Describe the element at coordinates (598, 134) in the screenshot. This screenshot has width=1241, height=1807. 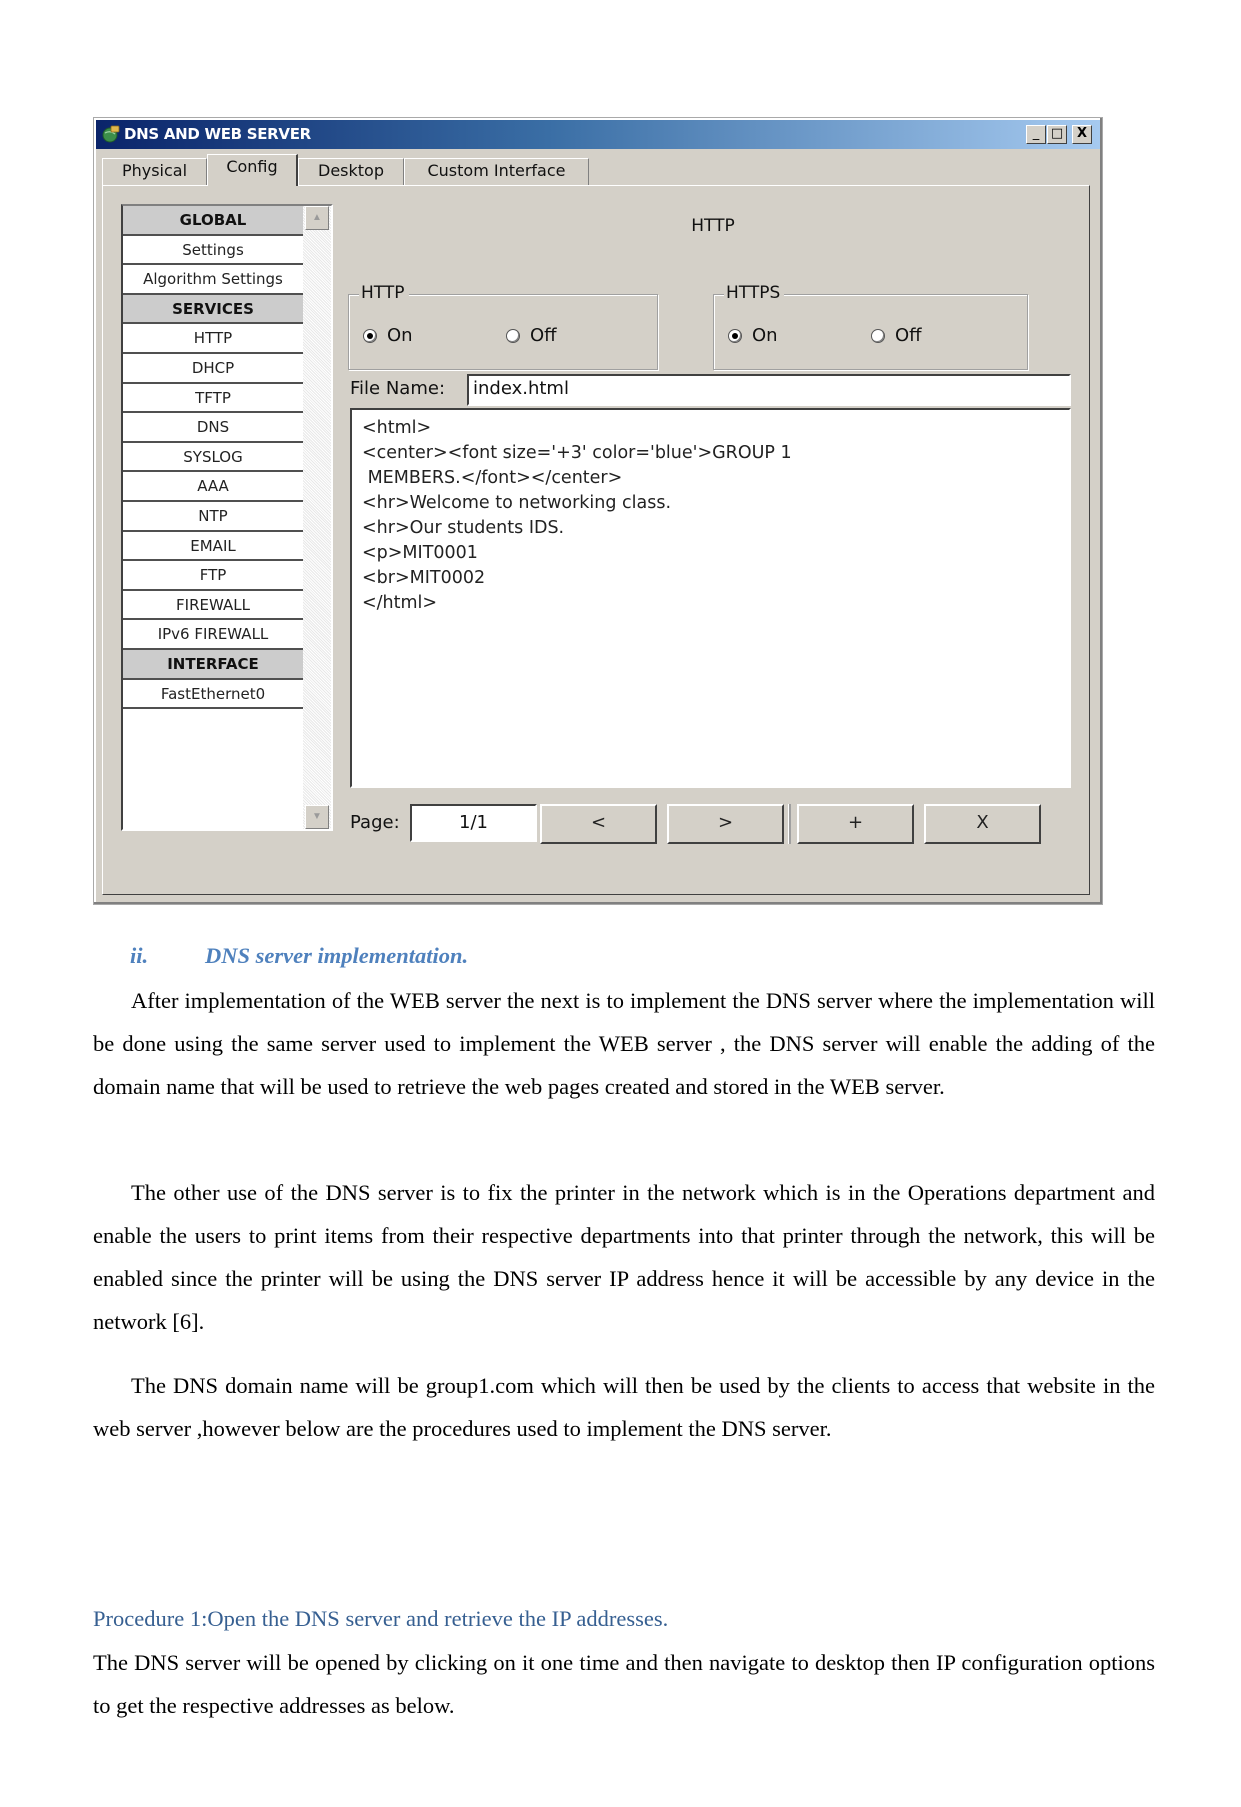
I see `title-bar: DNS AND WEB SERVER _ □ X` at that location.